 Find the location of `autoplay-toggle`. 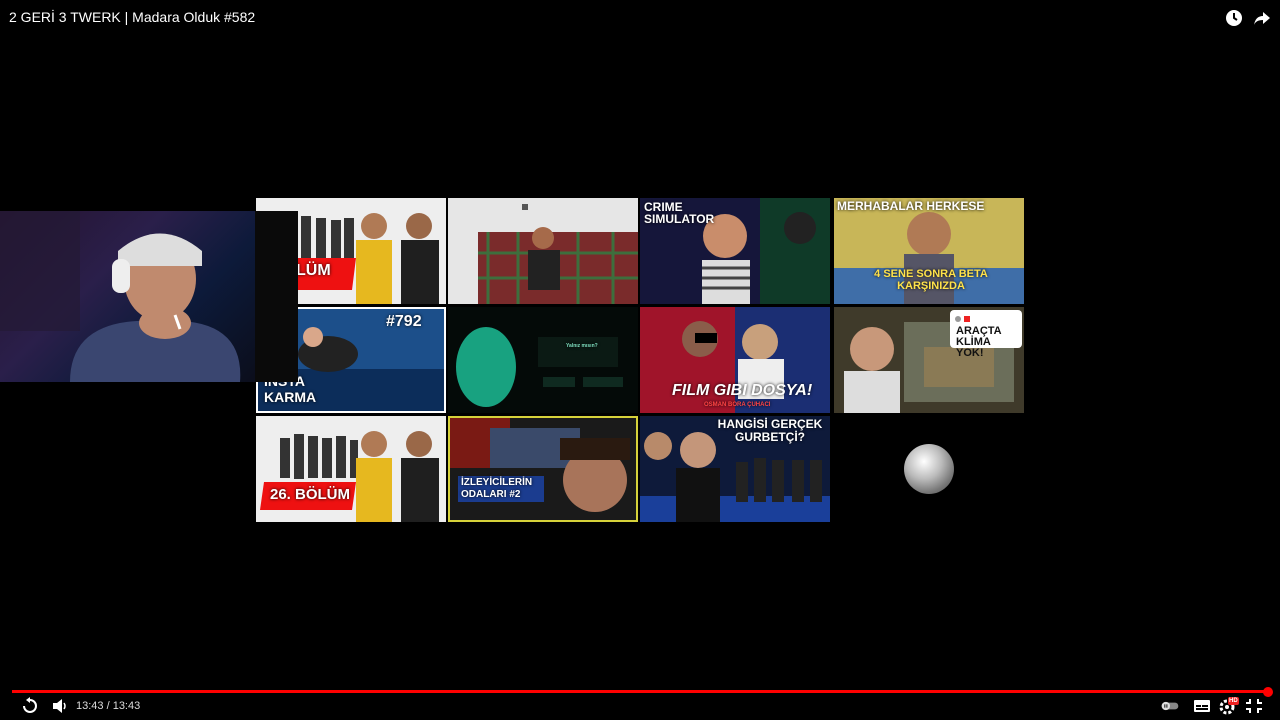

autoplay-toggle is located at coordinates (1172, 706).